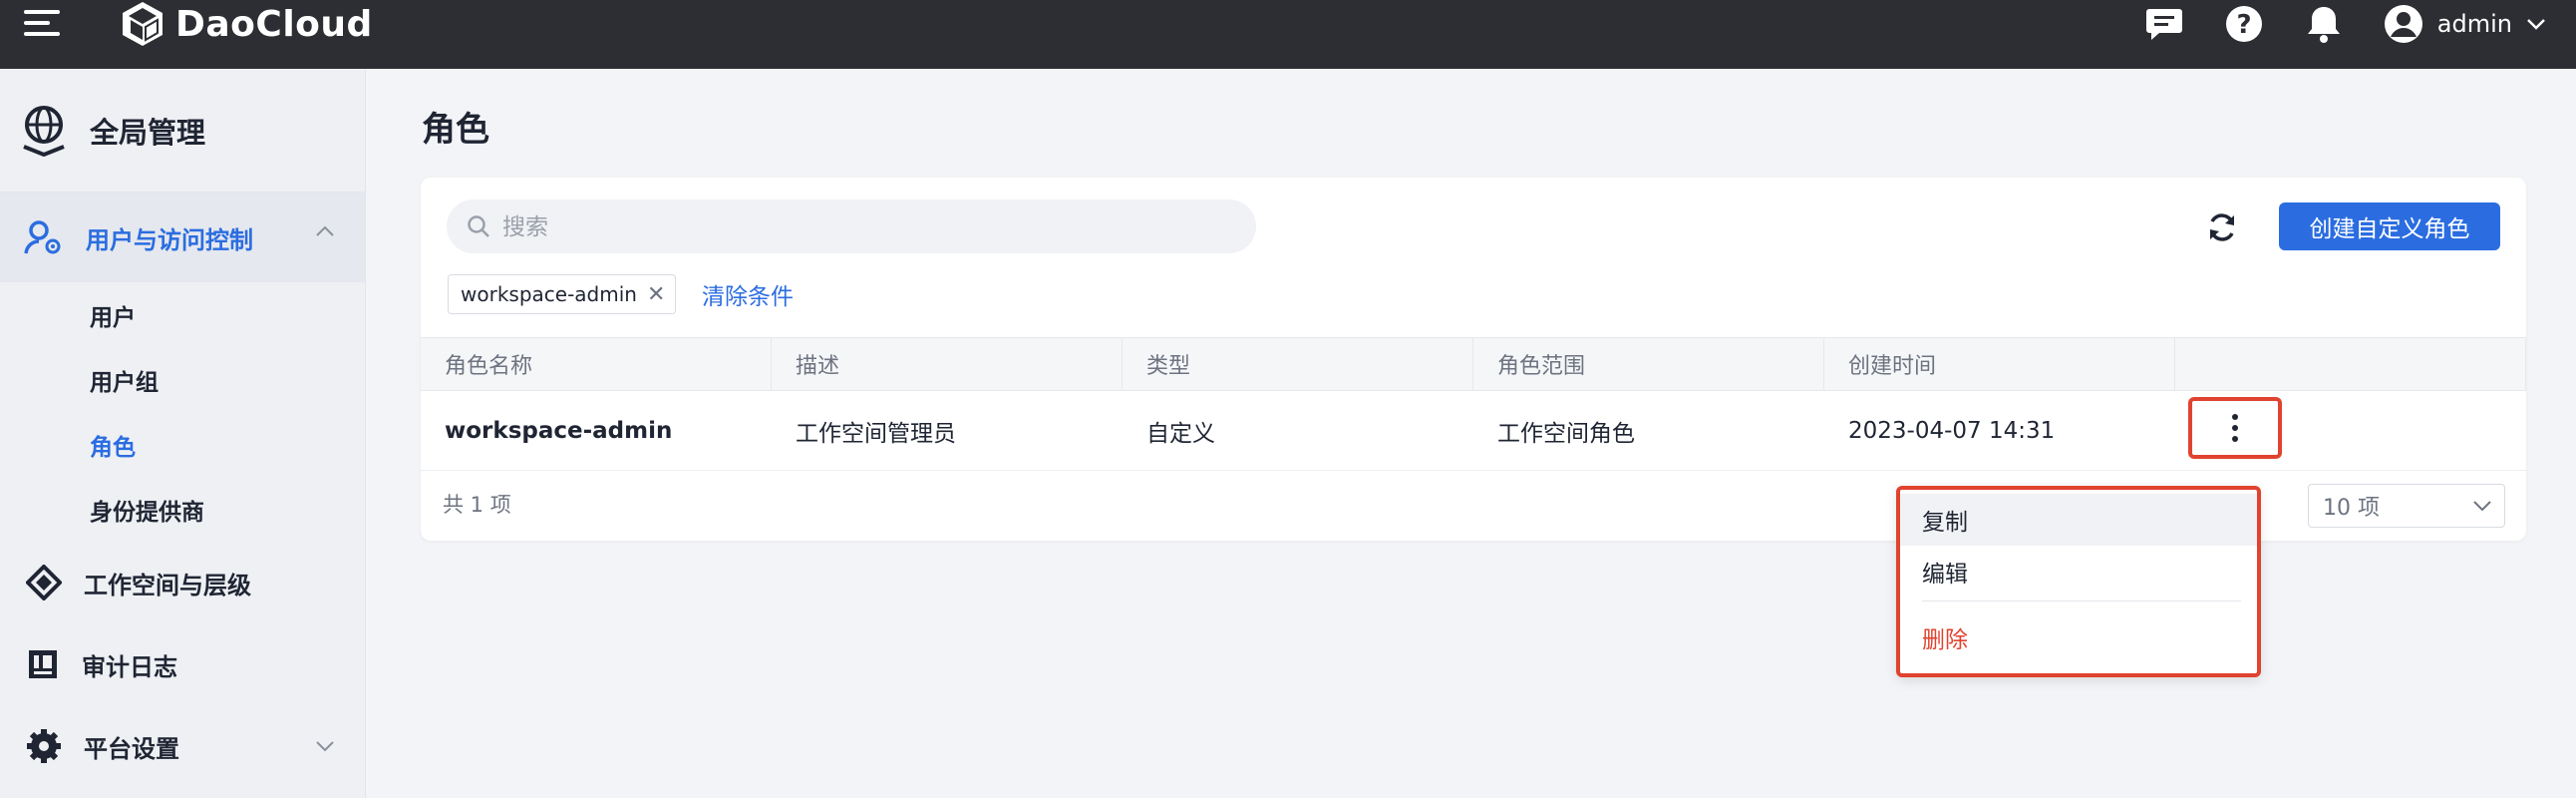 This screenshot has width=2576, height=798. I want to click on column-header-actions, so click(2350, 364).